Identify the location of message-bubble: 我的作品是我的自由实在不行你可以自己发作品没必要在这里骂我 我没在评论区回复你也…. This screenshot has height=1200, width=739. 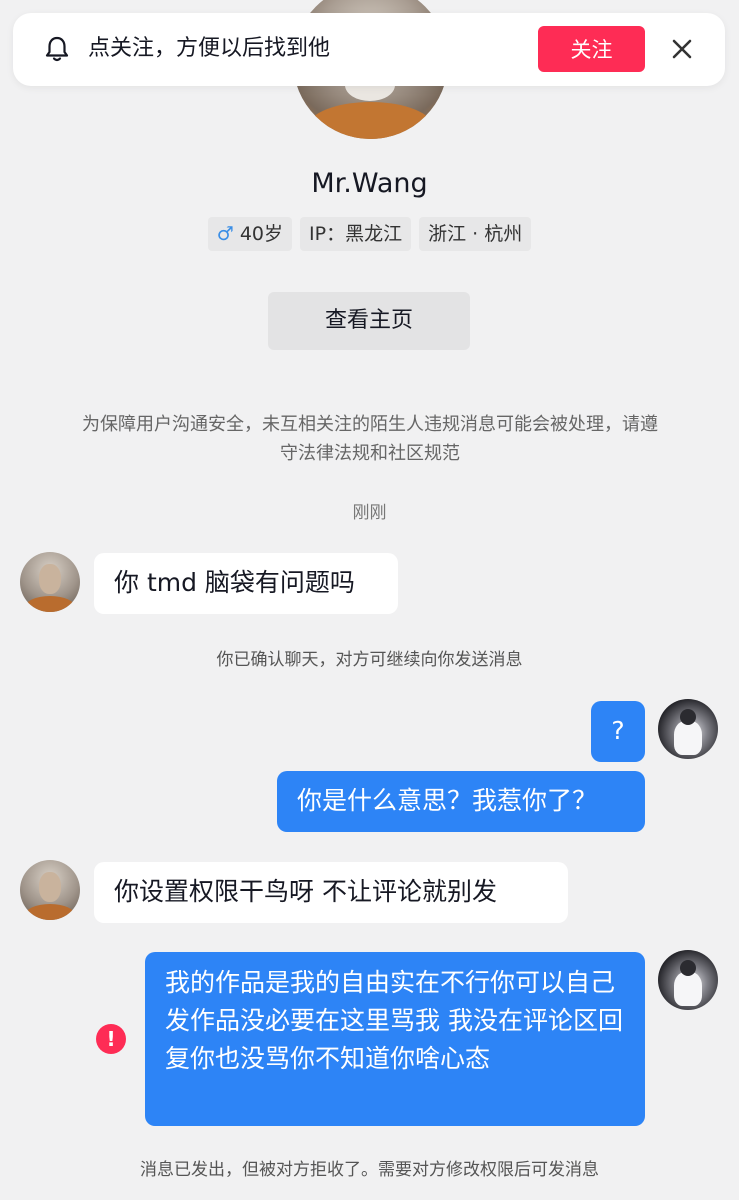
(395, 1039).